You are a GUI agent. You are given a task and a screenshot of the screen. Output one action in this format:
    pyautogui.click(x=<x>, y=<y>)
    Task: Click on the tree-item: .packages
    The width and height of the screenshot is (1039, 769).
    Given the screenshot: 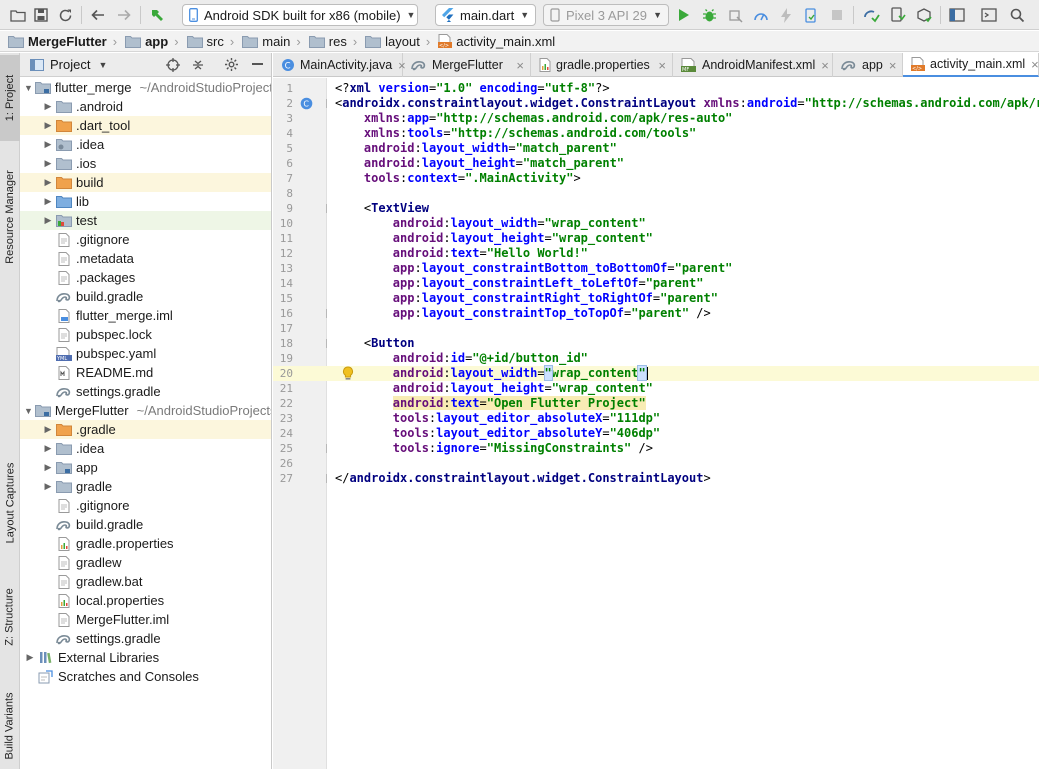 What is the action you would take?
    pyautogui.click(x=145, y=277)
    